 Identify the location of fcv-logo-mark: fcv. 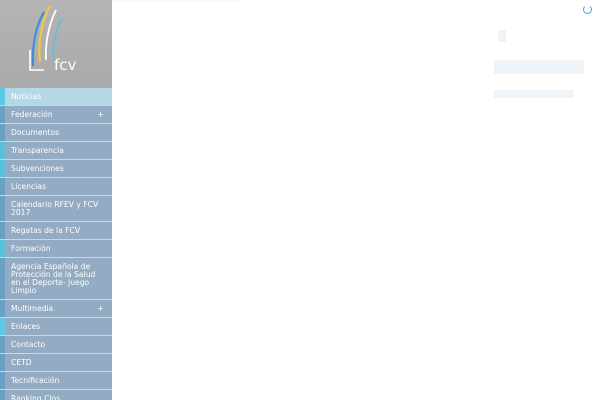
(53, 39).